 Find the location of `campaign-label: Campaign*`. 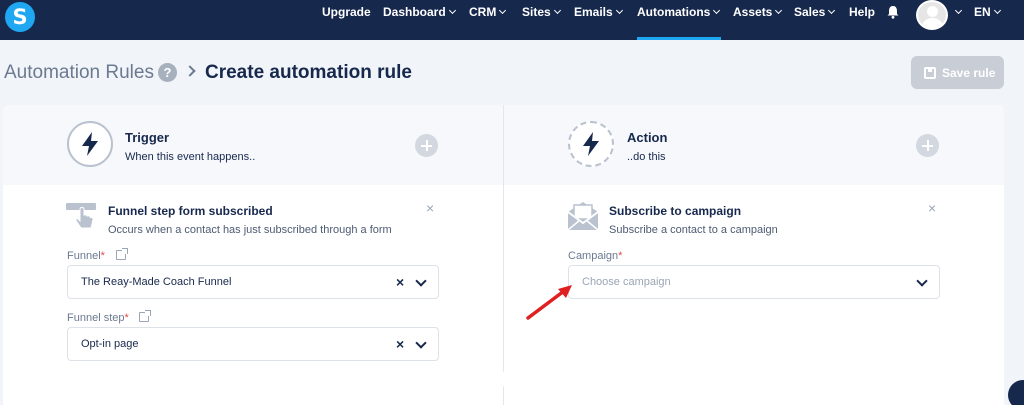

campaign-label: Campaign* is located at coordinates (595, 256).